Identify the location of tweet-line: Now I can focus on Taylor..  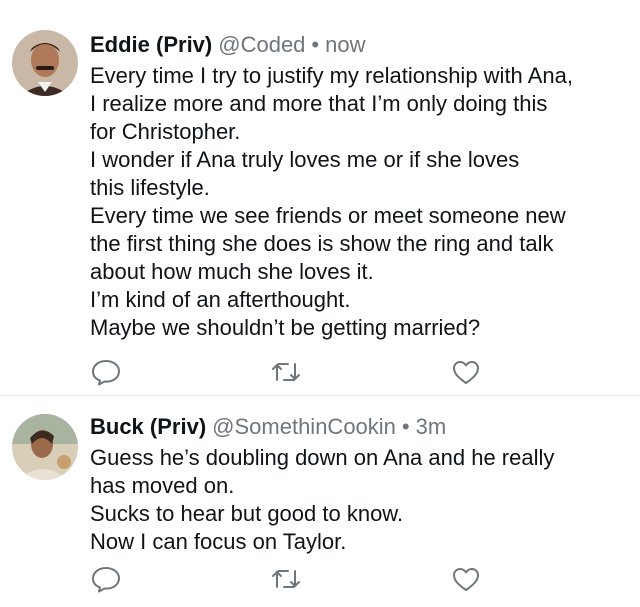
(218, 541).